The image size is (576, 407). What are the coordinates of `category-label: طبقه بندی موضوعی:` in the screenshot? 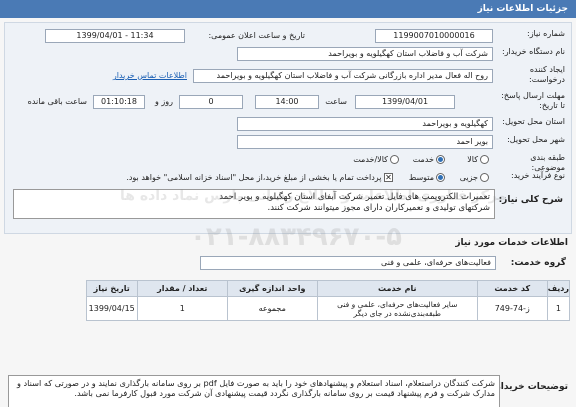 It's located at (547, 162).